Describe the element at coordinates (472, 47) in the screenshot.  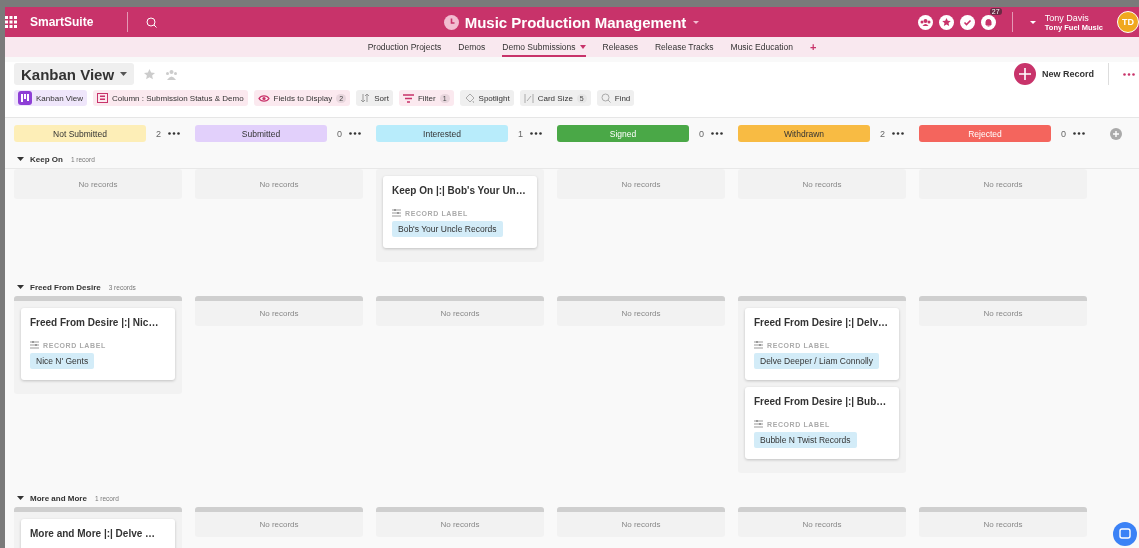
I see `table-tab: Demos` at that location.